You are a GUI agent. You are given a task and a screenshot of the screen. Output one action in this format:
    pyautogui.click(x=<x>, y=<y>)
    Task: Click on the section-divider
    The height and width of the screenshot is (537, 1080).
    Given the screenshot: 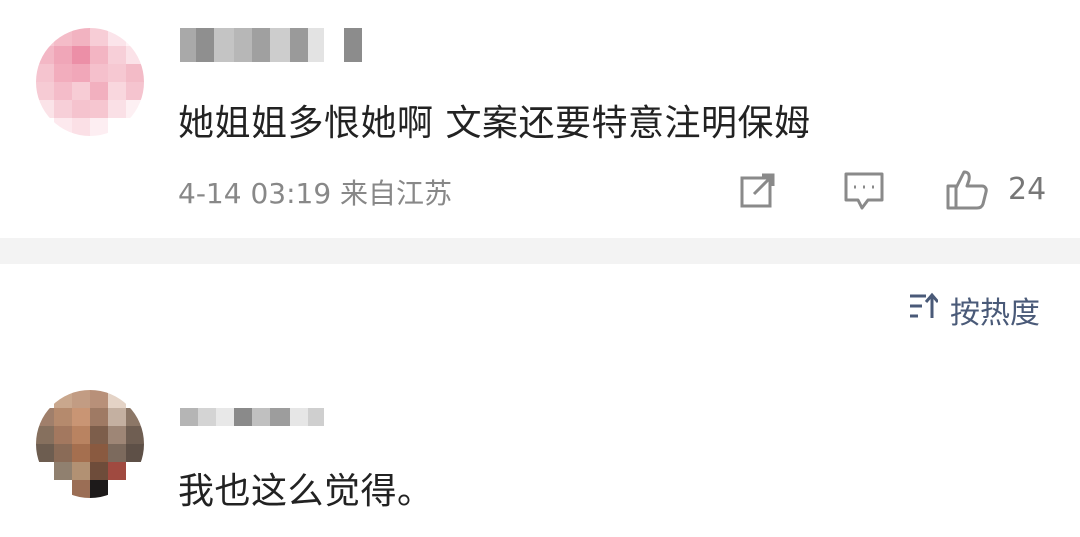 What is the action you would take?
    pyautogui.click(x=540, y=251)
    